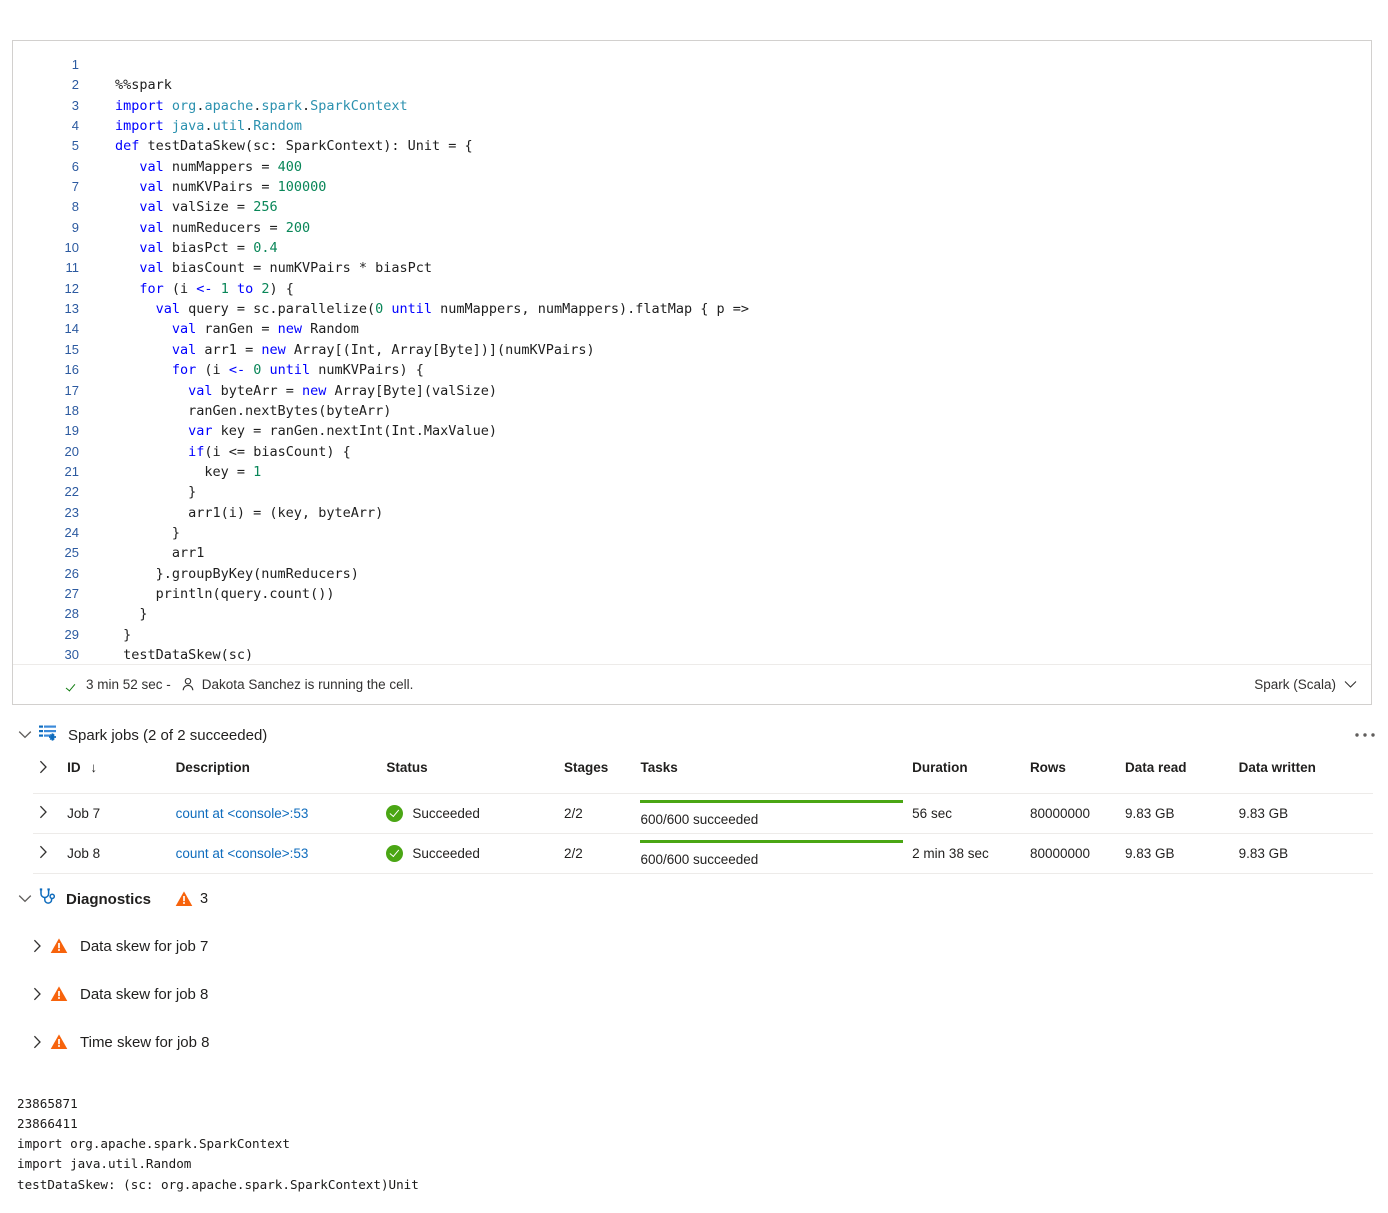 The image size is (1388, 1213). What do you see at coordinates (602, 853) in the screenshot?
I see `cell-job-stages: 2/2` at bounding box center [602, 853].